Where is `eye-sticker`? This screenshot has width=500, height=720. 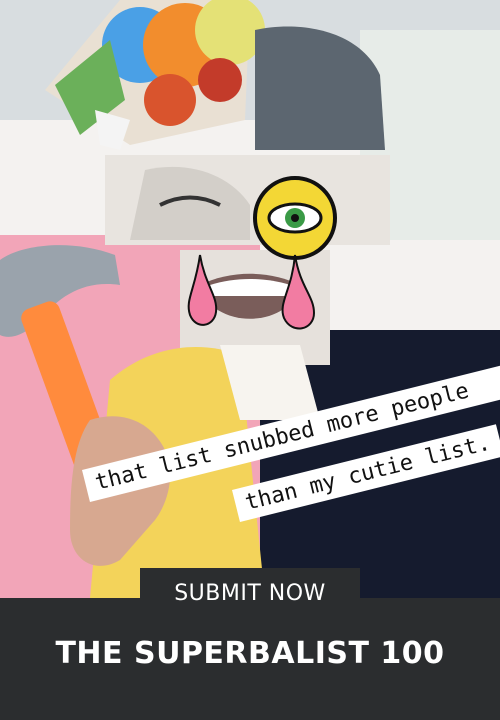 eye-sticker is located at coordinates (295, 218).